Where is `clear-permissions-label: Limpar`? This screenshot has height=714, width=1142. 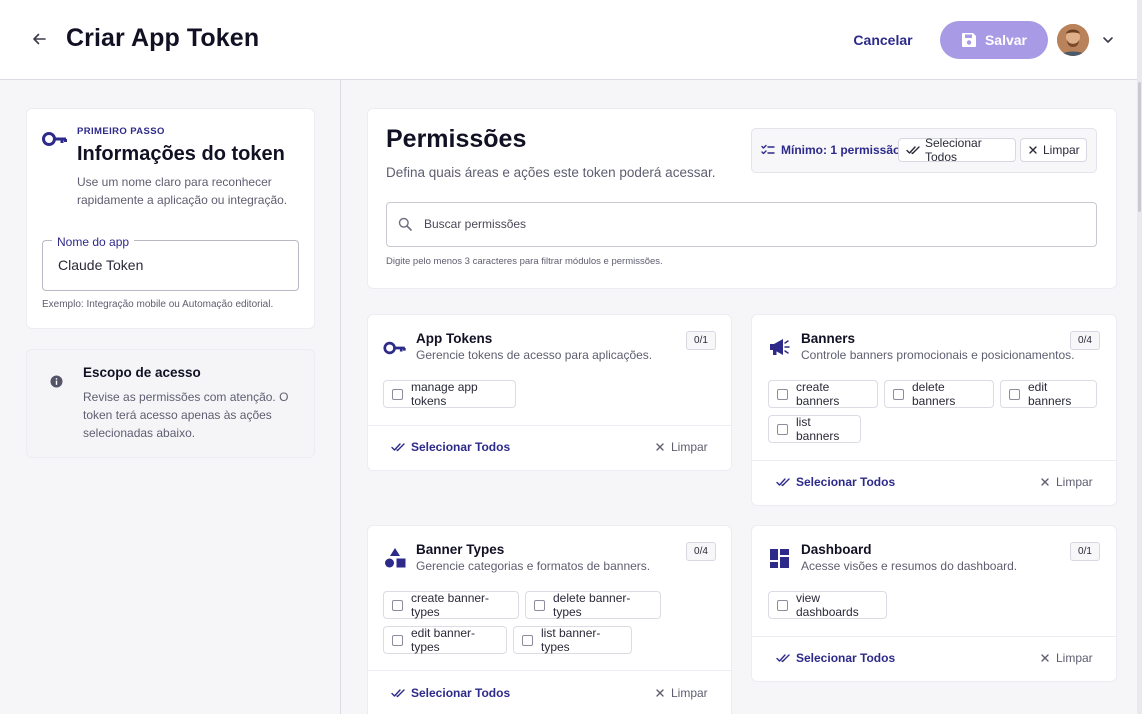 clear-permissions-label: Limpar is located at coordinates (1061, 150).